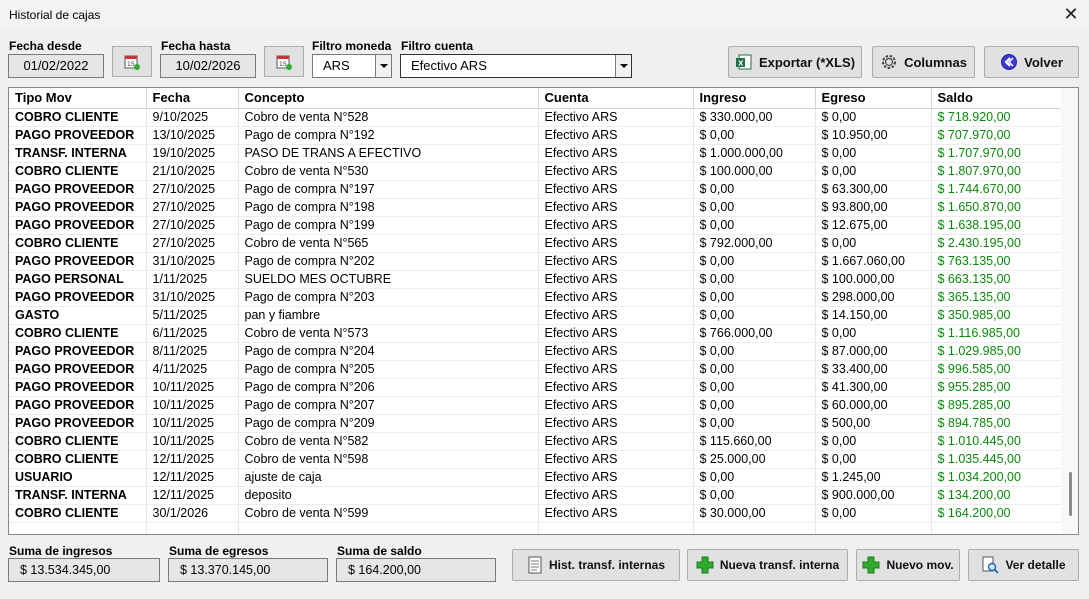 The width and height of the screenshot is (1089, 599). What do you see at coordinates (1023, 565) in the screenshot?
I see `ver-detalle-button: Ver detalle` at bounding box center [1023, 565].